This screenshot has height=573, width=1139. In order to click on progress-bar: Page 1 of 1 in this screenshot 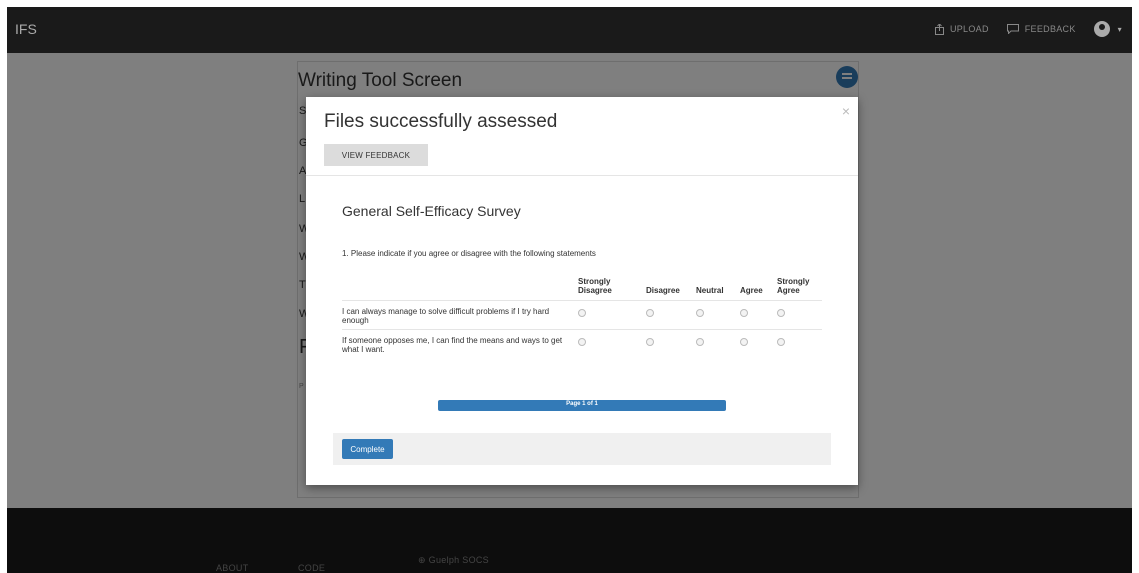, I will do `click(582, 405)`.